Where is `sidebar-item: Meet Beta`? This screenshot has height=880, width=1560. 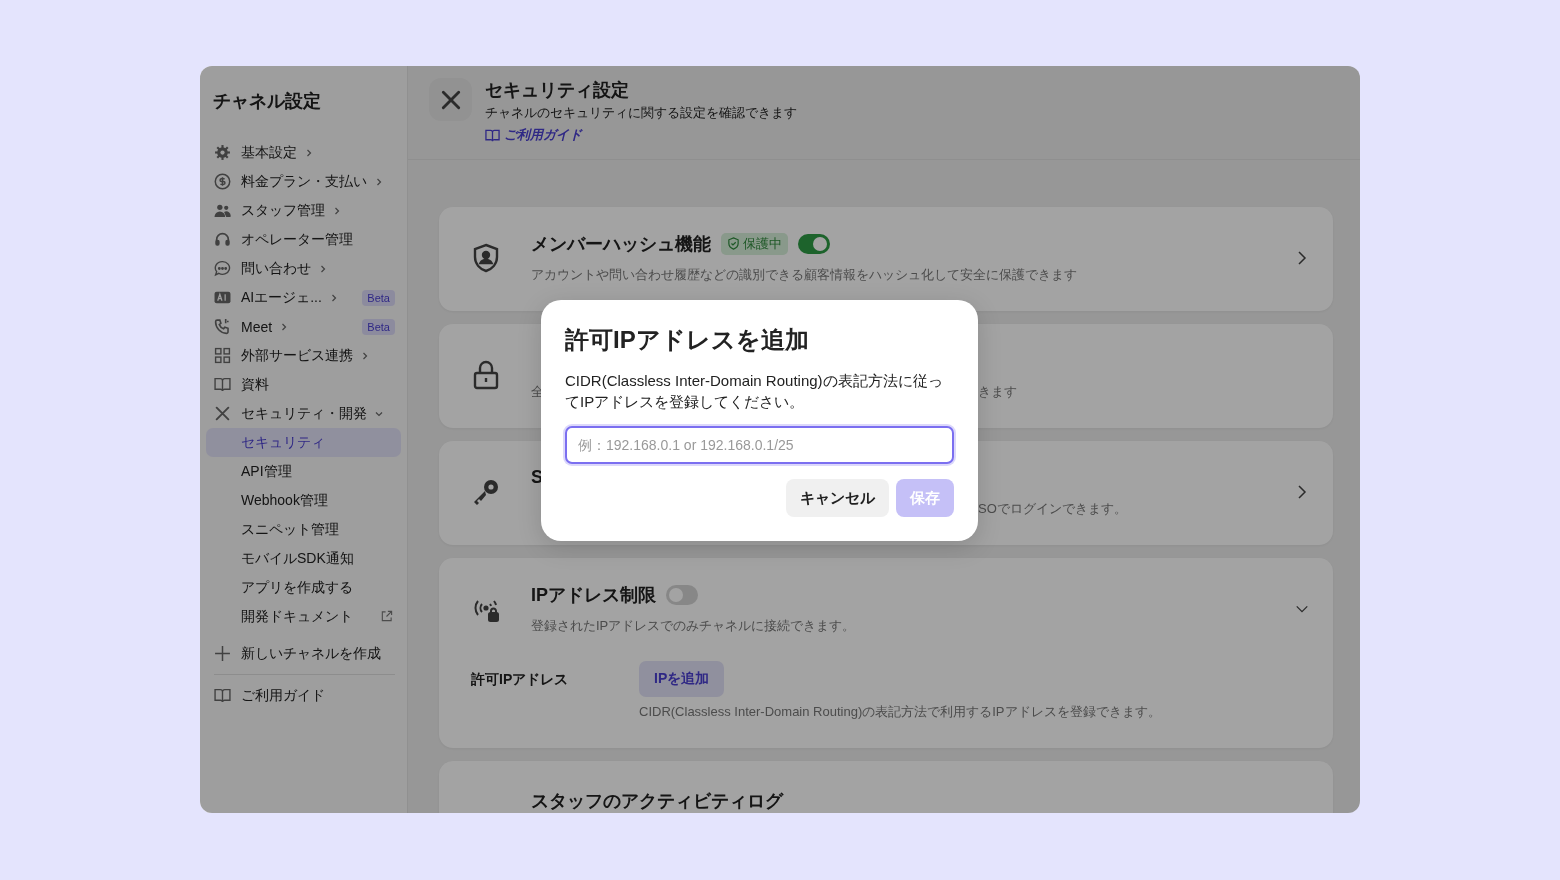
sidebar-item: Meet Beta is located at coordinates (303, 326).